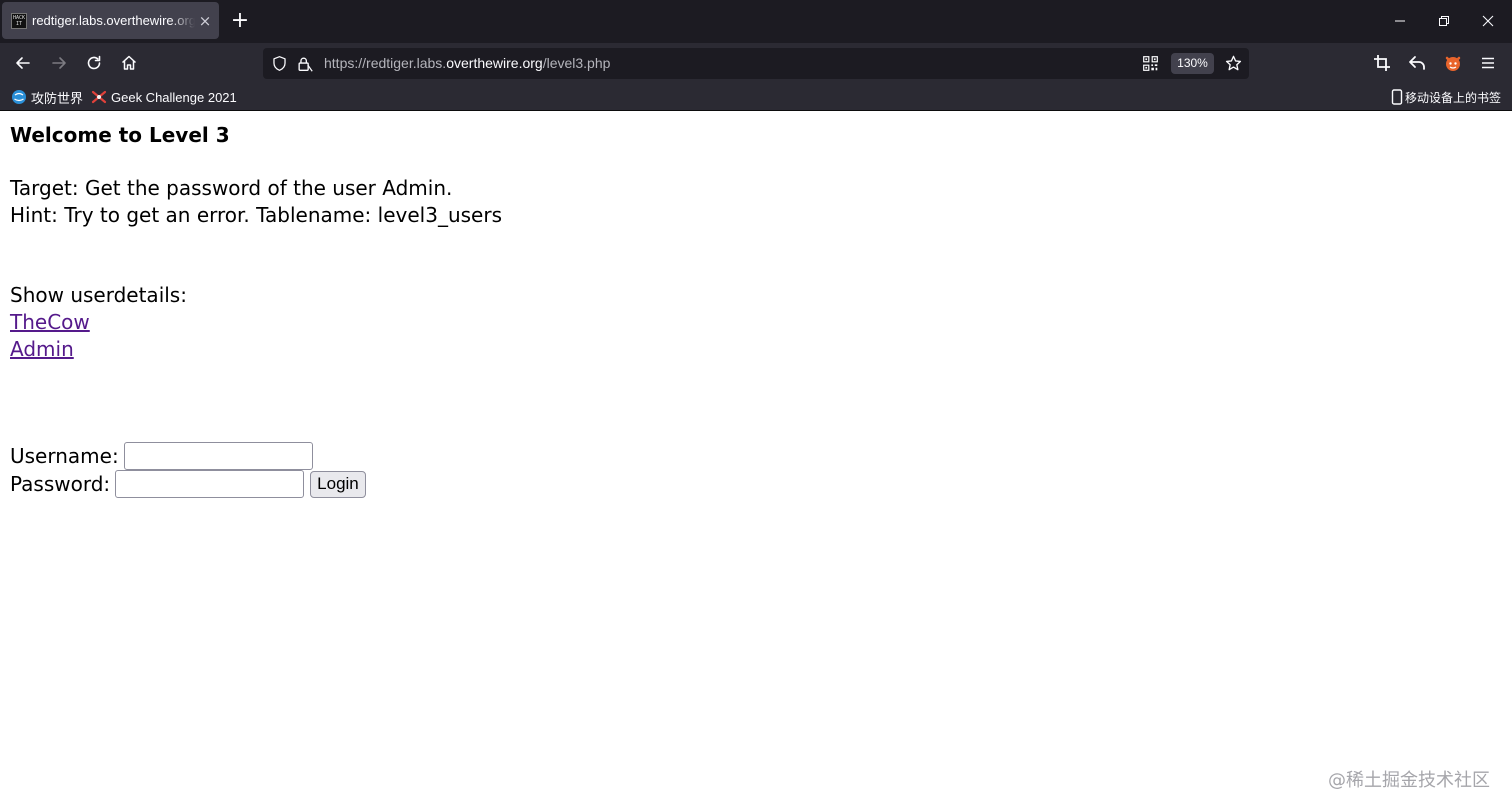 The image size is (1512, 811). What do you see at coordinates (50, 322) in the screenshot?
I see `user-link-thecow: TheCow` at bounding box center [50, 322].